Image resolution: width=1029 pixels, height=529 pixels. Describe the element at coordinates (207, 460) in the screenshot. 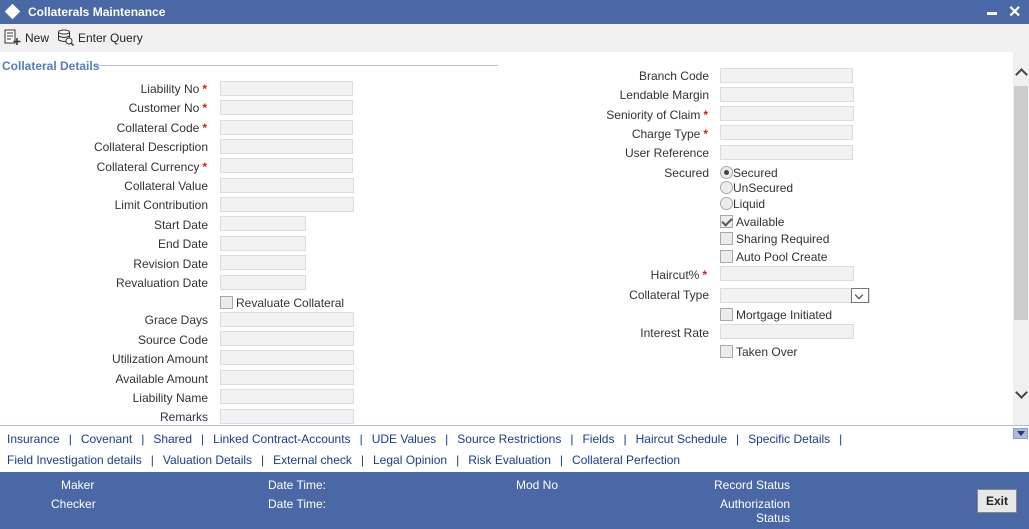

I see `link-valuation-details: Valuation Details` at that location.